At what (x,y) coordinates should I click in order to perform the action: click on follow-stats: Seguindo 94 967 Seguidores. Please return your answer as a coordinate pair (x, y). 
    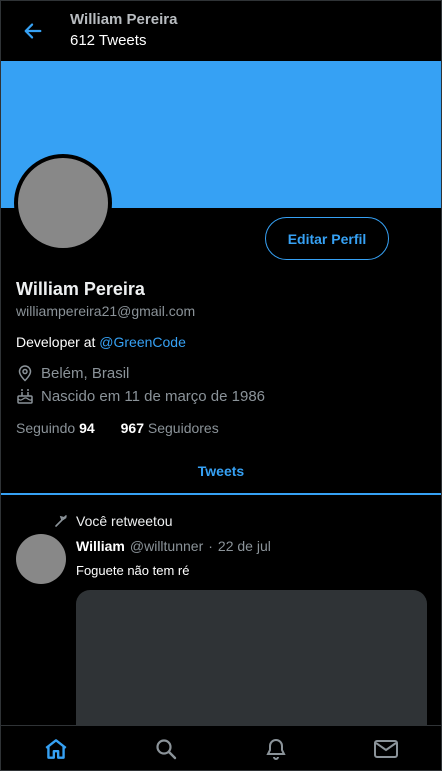
    Looking at the image, I should click on (117, 428).